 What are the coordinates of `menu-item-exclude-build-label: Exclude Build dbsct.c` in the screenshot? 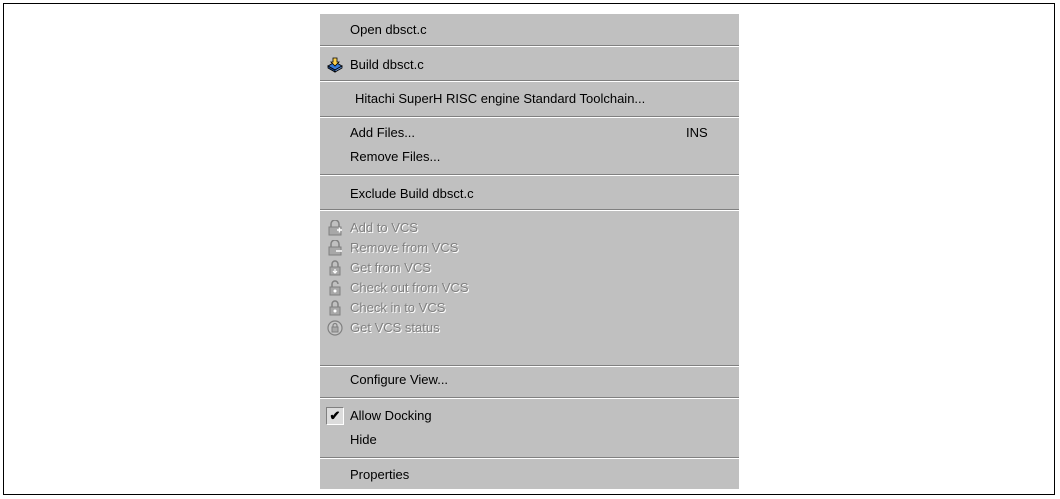 It's located at (412, 193).